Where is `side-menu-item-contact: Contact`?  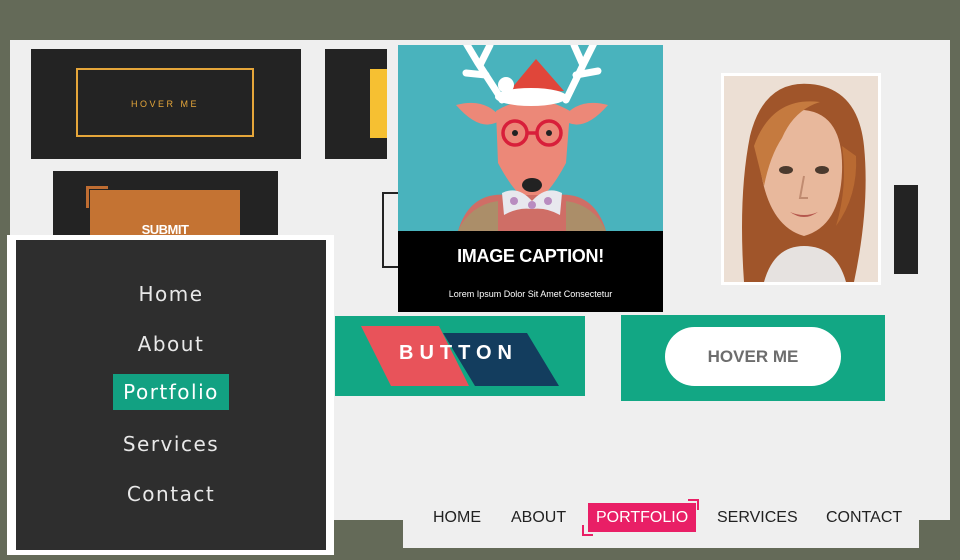 side-menu-item-contact: Contact is located at coordinates (171, 494).